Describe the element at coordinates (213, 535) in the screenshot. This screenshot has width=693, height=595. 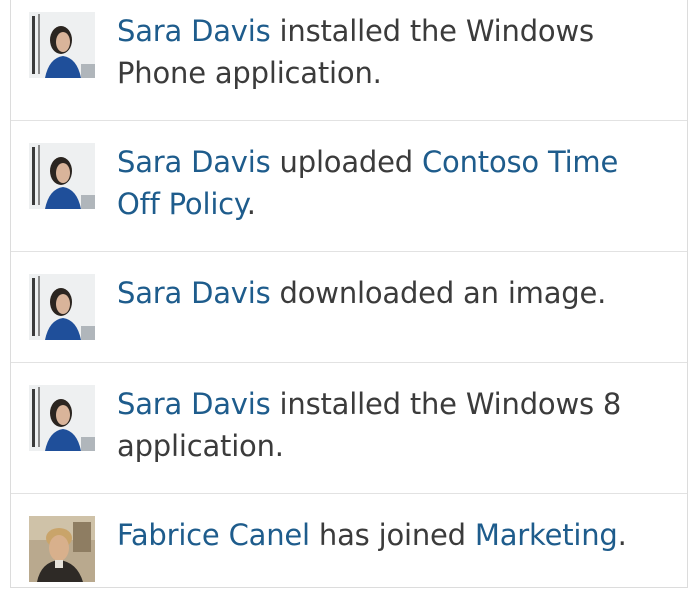
I see `actor-link: Fabrice Canel` at that location.